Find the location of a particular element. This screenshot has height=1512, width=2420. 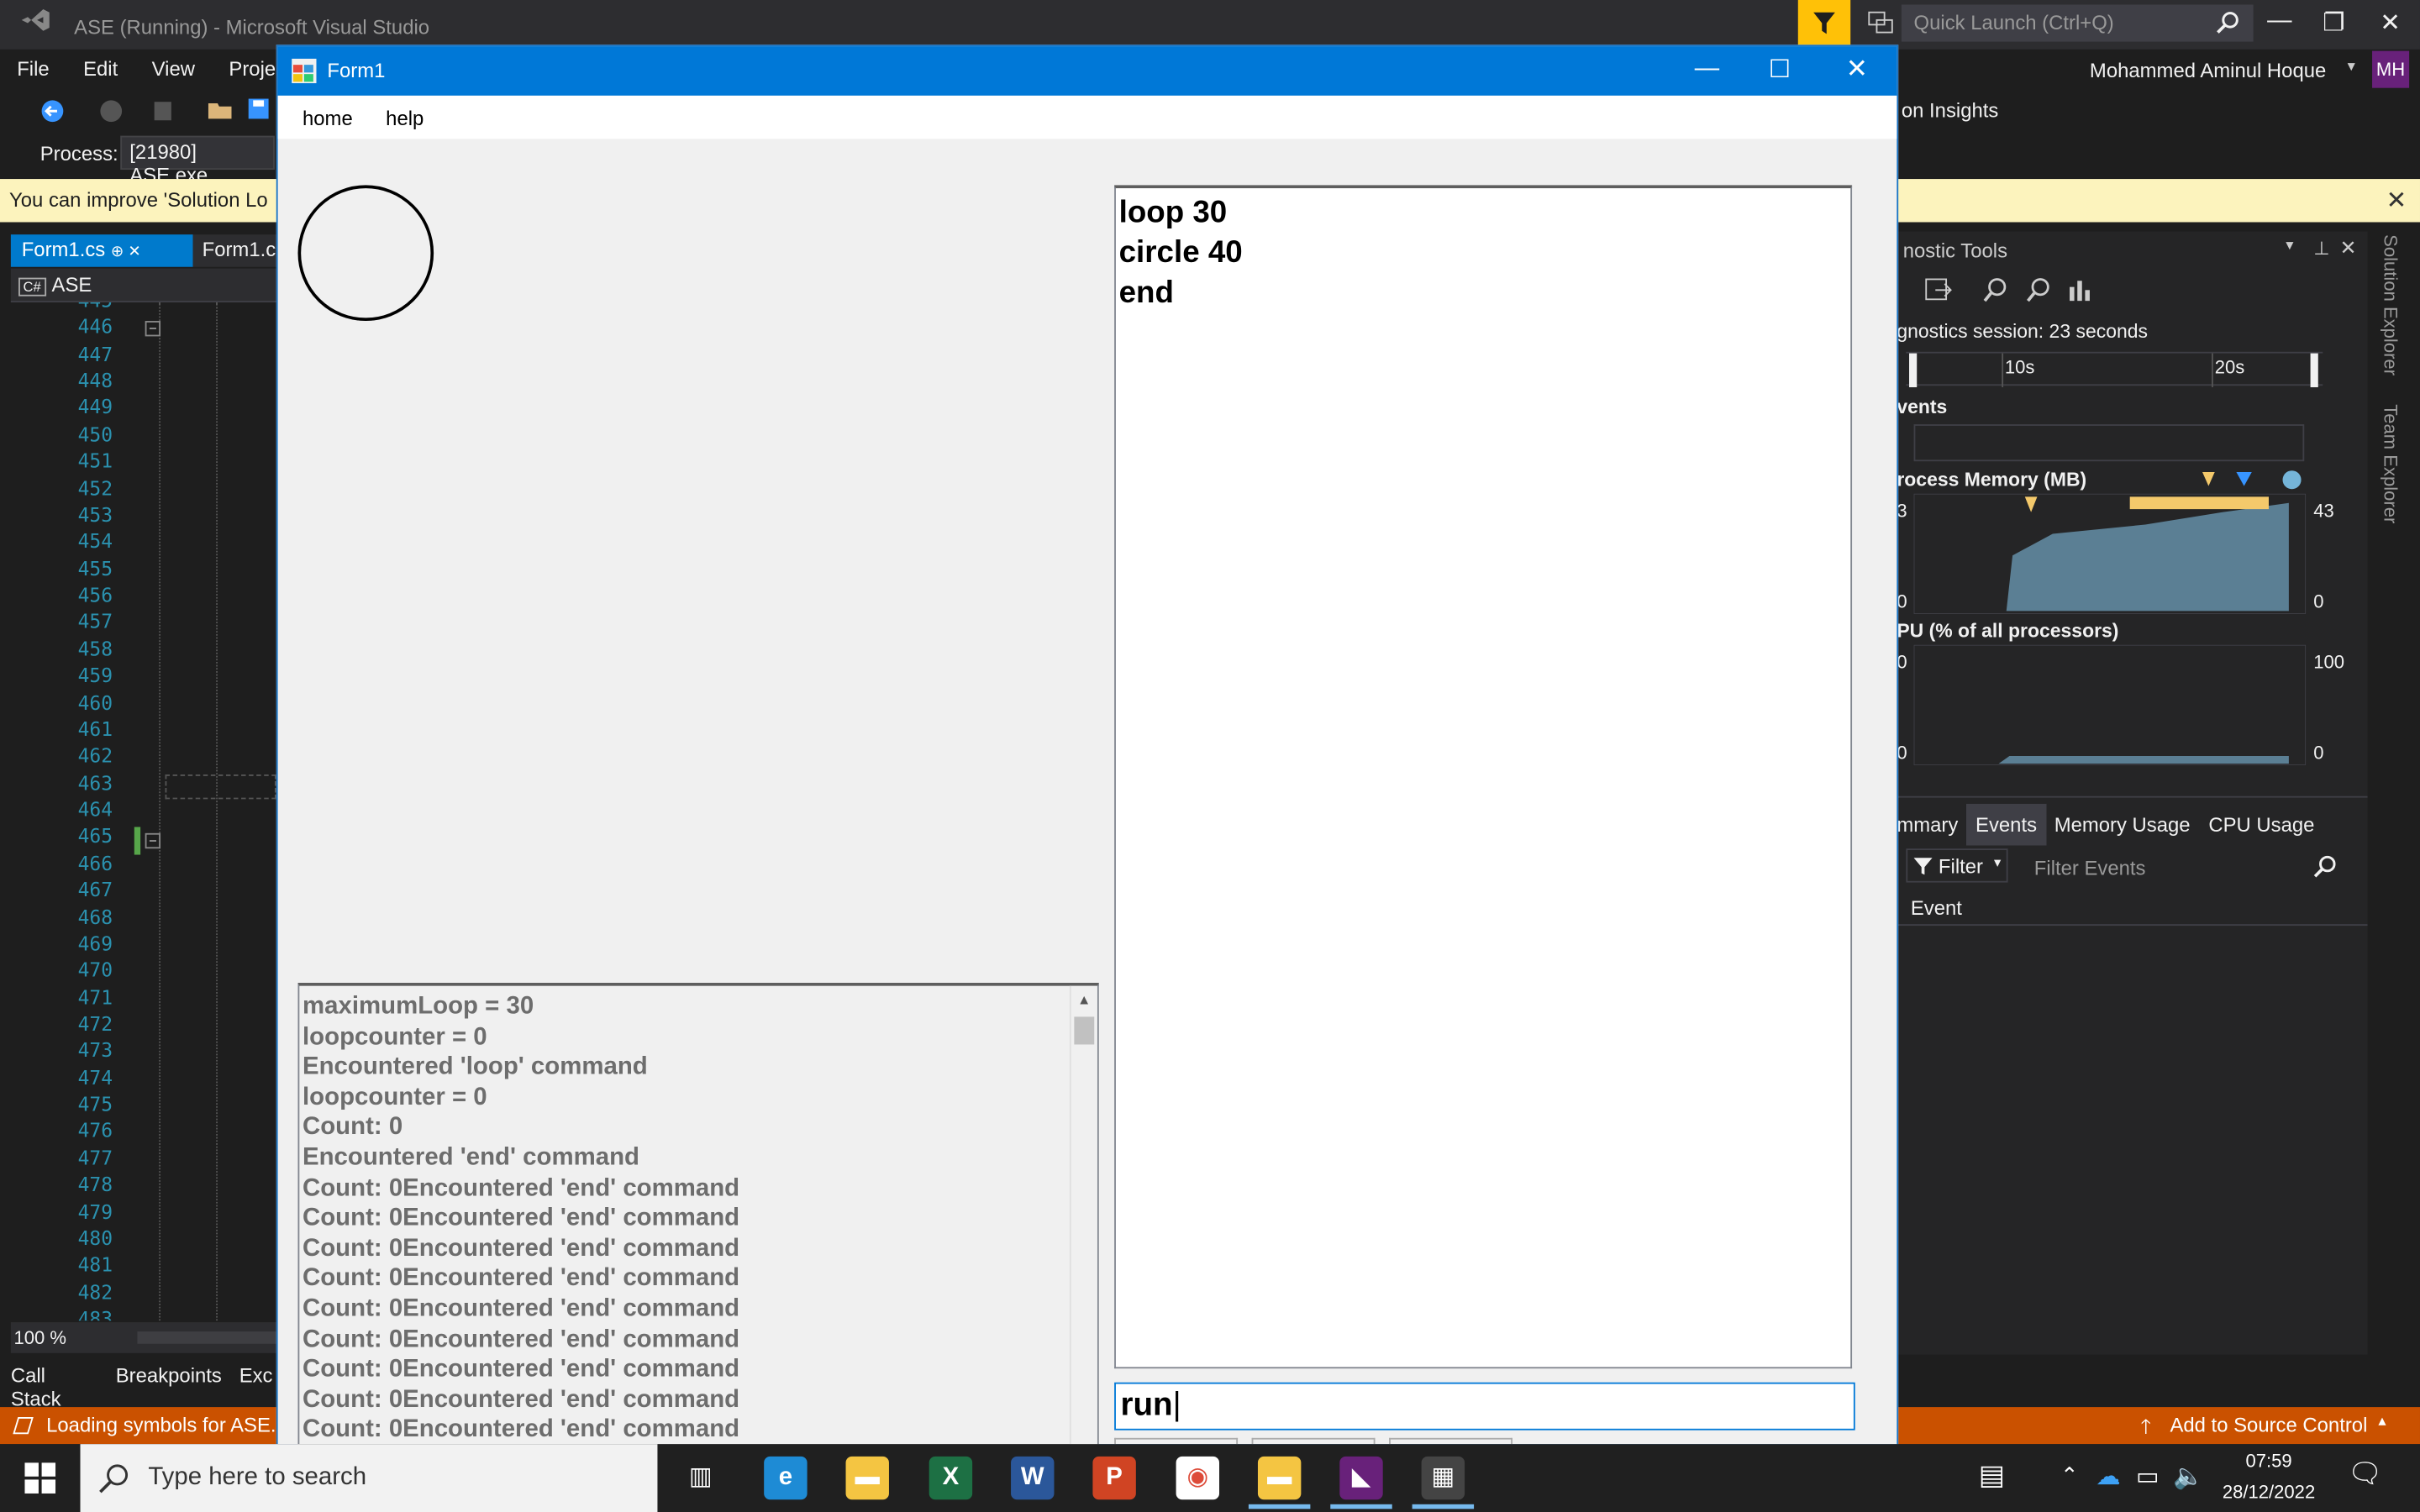

current-line-box is located at coordinates (220, 787).